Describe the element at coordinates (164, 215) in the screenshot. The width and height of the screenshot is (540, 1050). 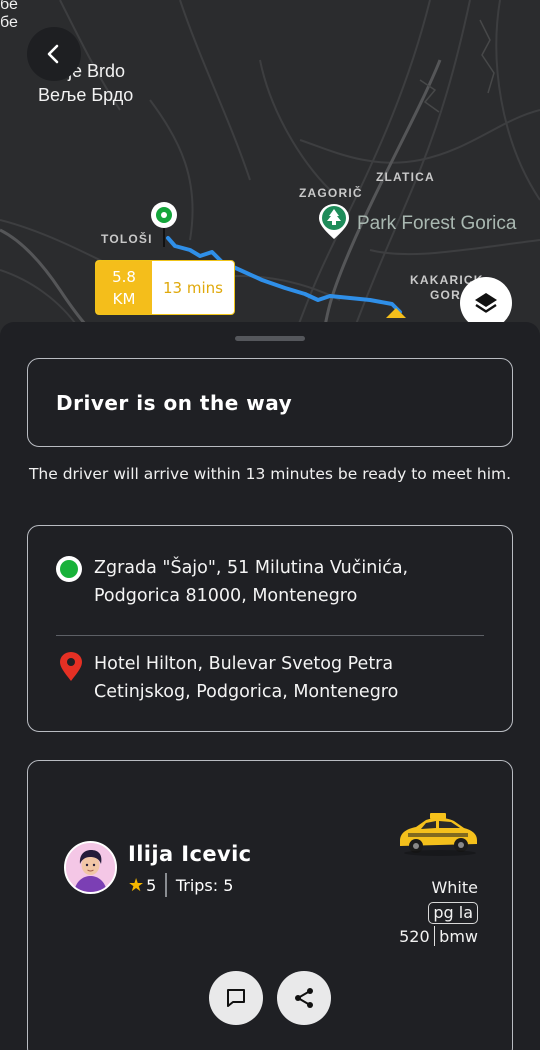
I see `origin-pin-icon` at that location.